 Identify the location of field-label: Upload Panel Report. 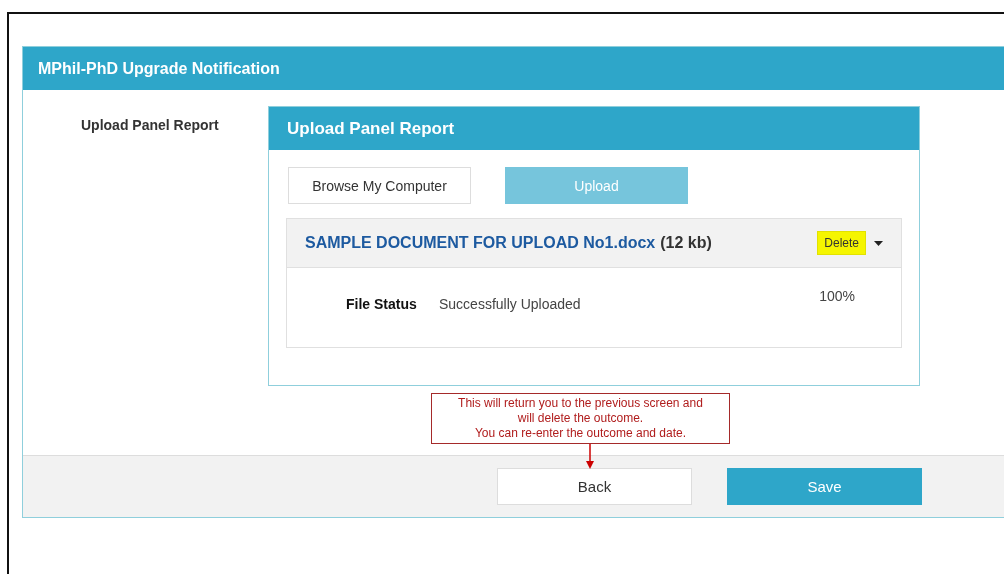
(150, 126).